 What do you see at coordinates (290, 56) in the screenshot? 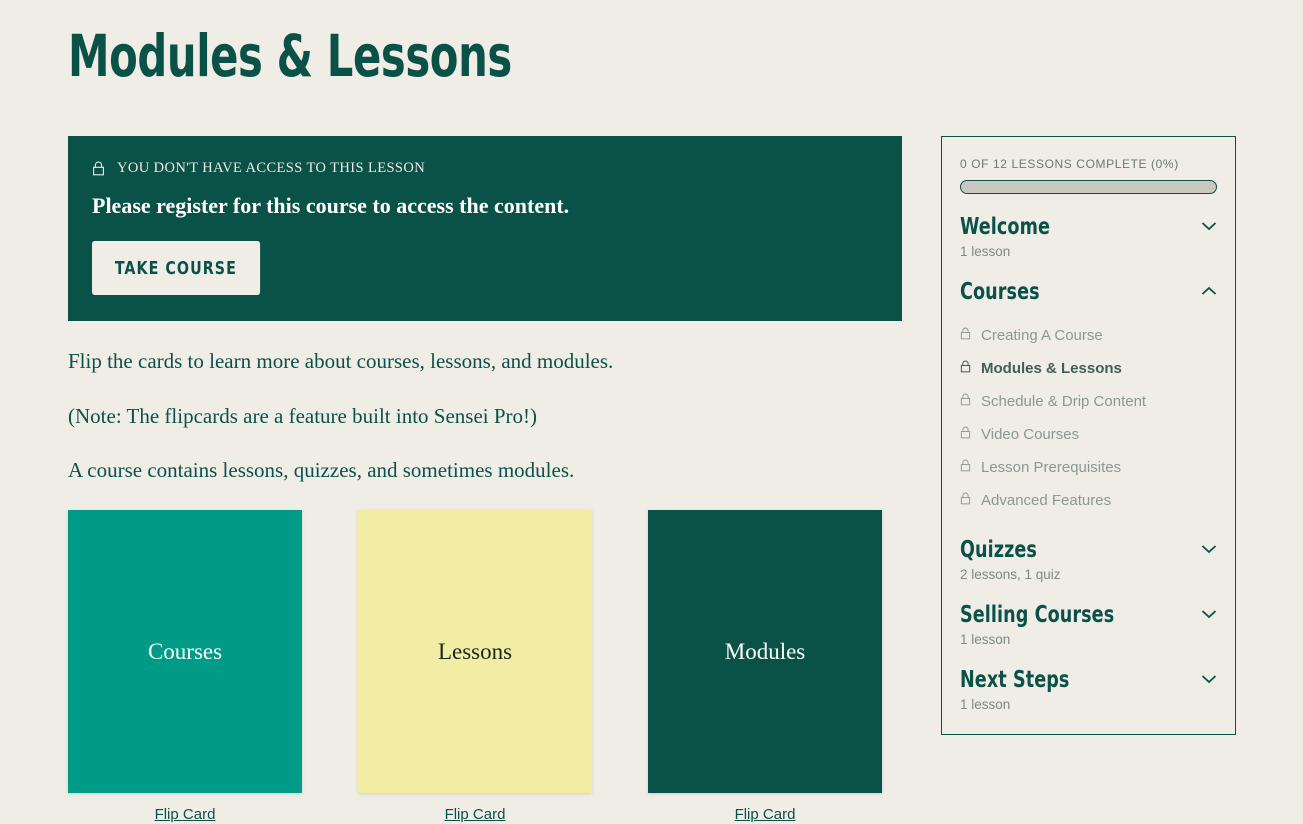
I see `page-title: Modules & Lessons` at bounding box center [290, 56].